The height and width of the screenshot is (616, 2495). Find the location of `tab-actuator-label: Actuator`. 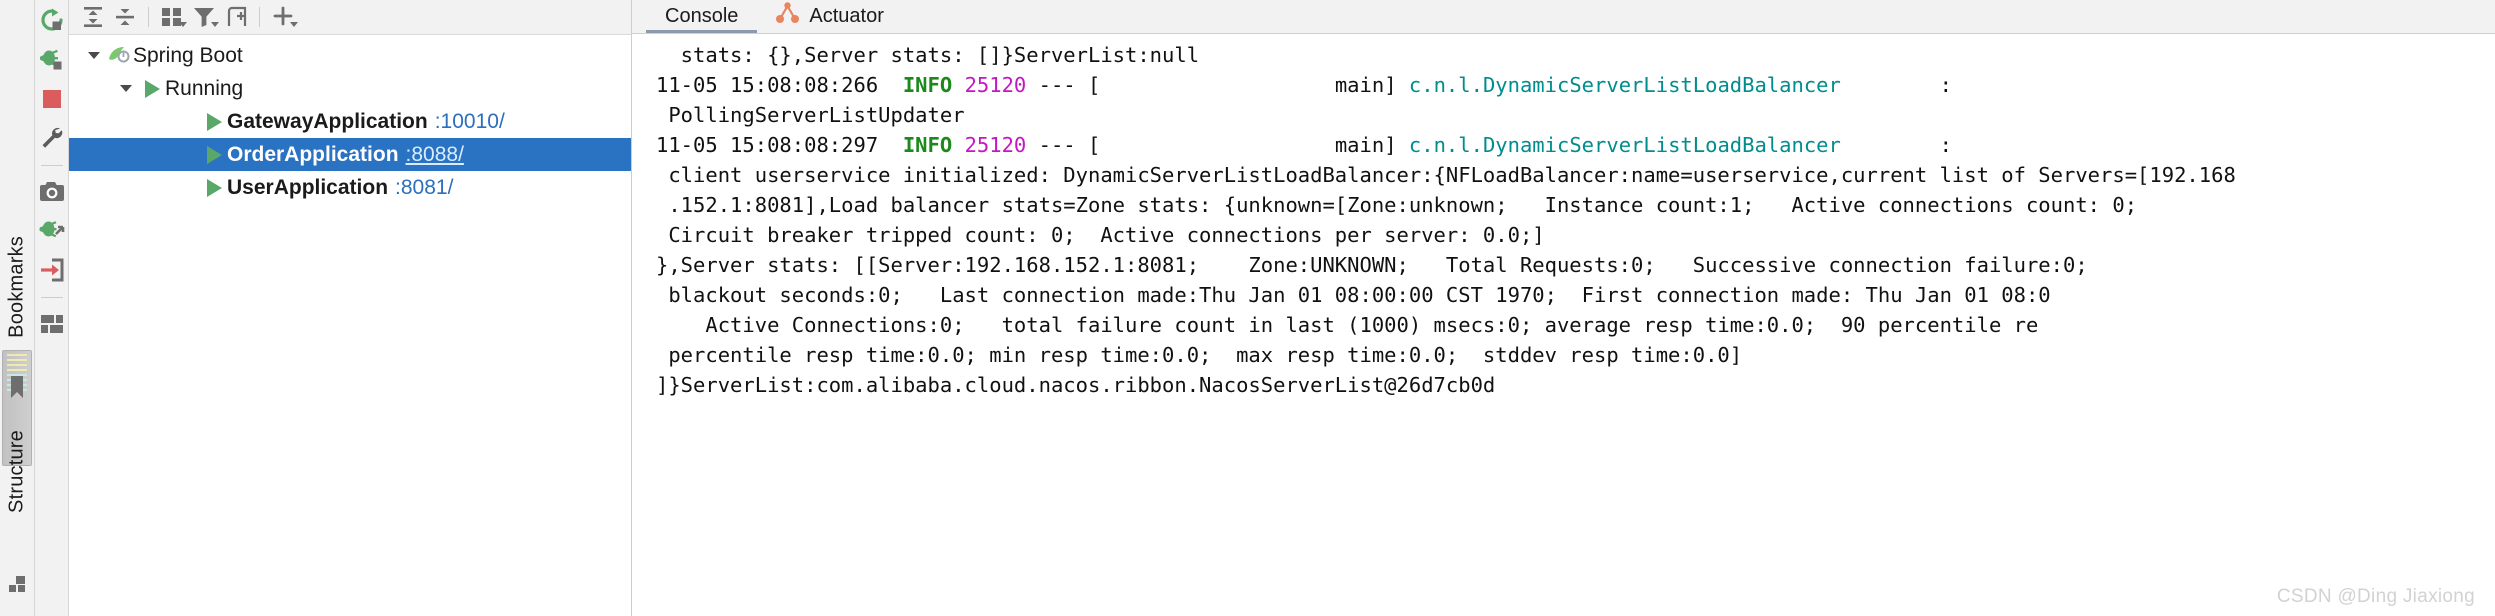

tab-actuator-label: Actuator is located at coordinates (846, 15).